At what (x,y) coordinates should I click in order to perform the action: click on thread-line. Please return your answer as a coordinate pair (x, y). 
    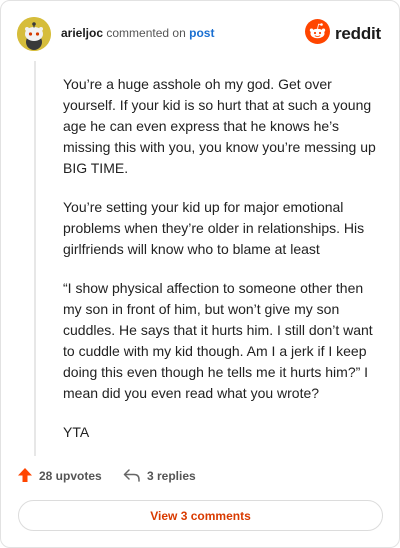
    Looking at the image, I should click on (35, 258).